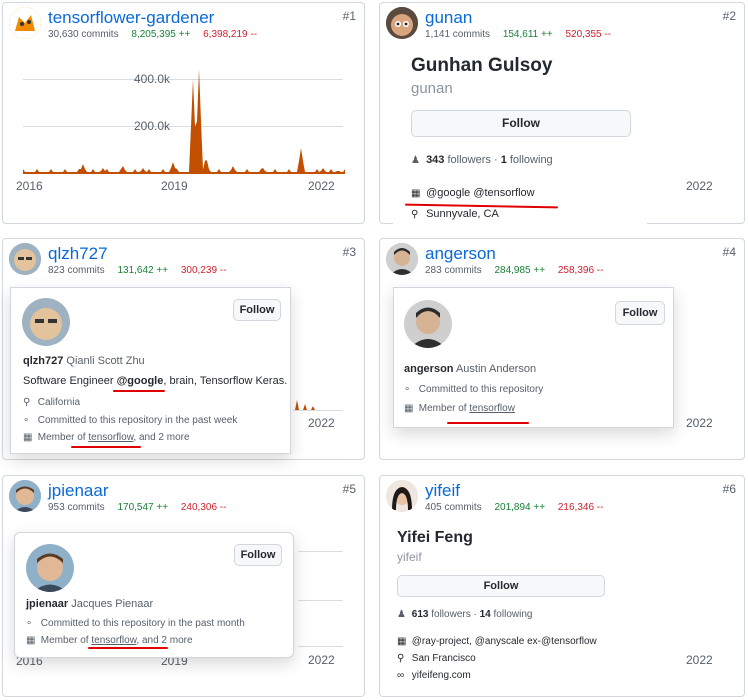 The image size is (748, 700). I want to click on login: yifeif, so click(409, 557).